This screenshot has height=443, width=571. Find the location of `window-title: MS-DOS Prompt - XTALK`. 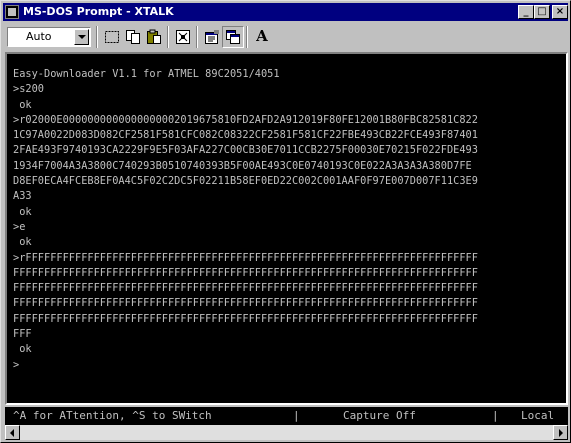

window-title: MS-DOS Prompt - XTALK is located at coordinates (98, 11).